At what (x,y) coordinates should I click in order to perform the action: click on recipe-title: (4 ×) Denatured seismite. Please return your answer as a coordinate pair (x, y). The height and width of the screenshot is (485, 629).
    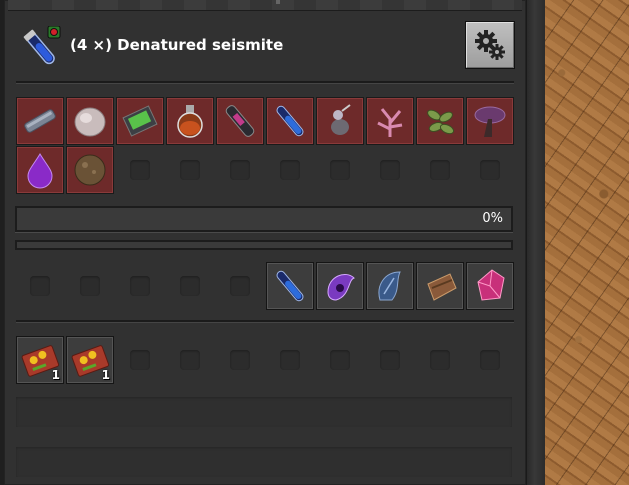
    Looking at the image, I should click on (177, 45).